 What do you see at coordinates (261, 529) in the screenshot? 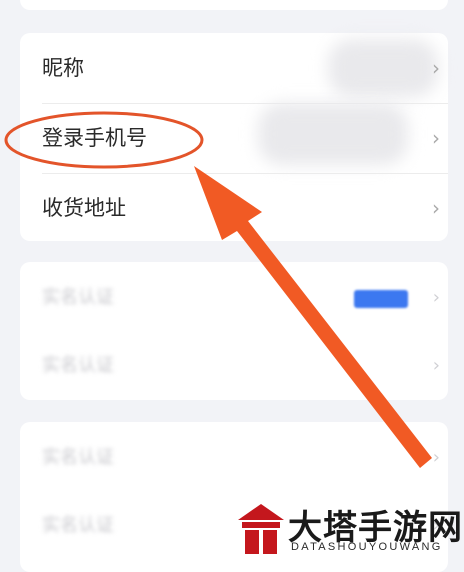
I see `watermark-logo-icon` at bounding box center [261, 529].